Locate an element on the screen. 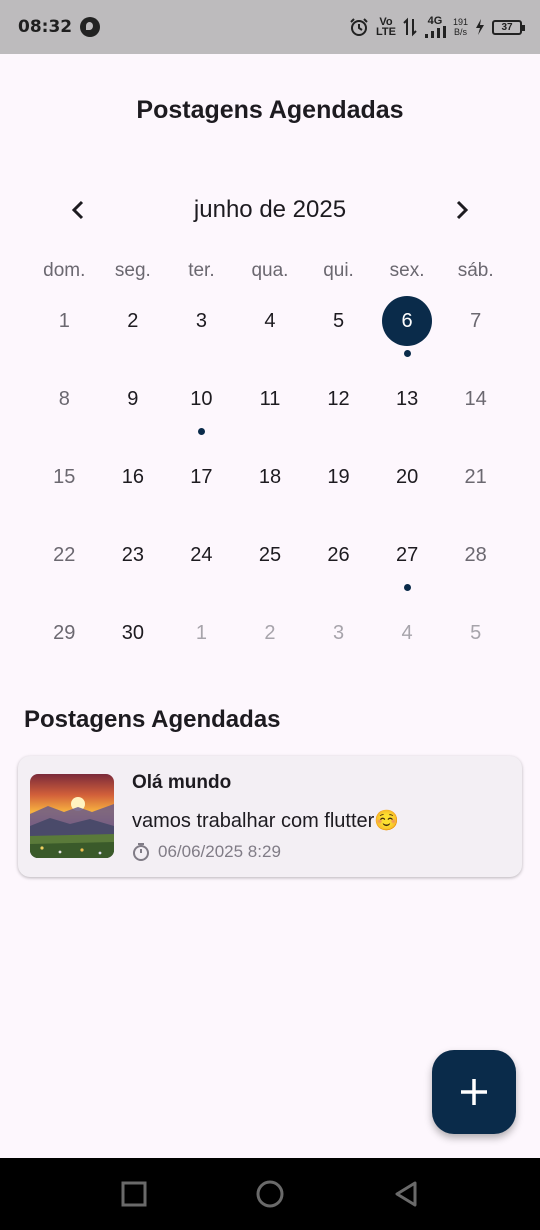  recents-button is located at coordinates (134, 1194).